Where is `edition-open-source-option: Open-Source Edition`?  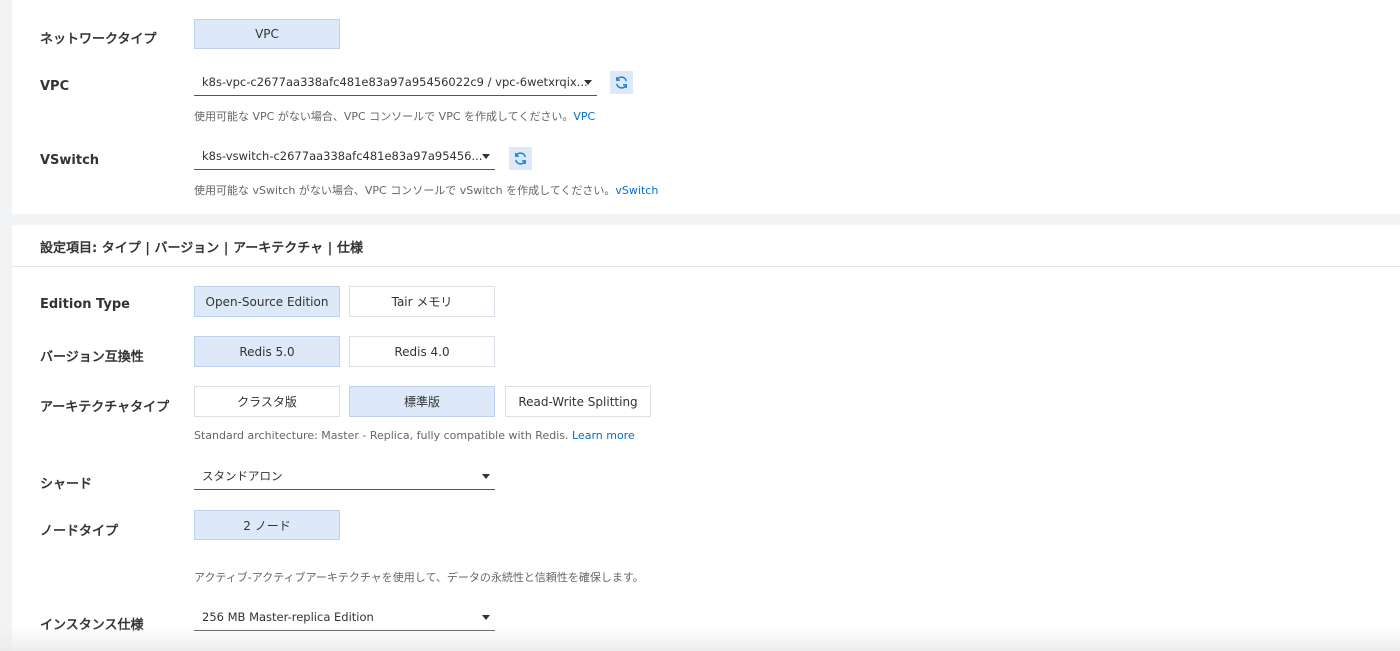
edition-open-source-option: Open-Source Edition is located at coordinates (267, 301).